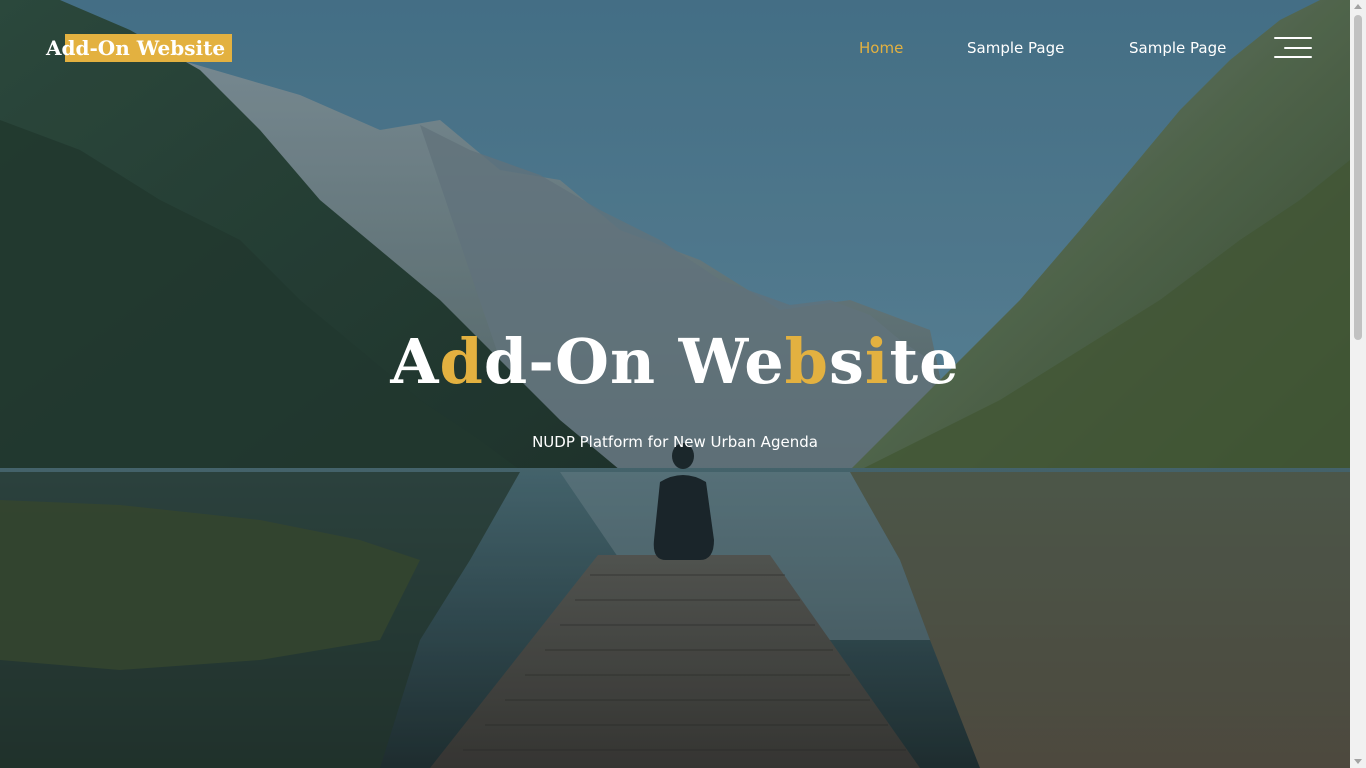  I want to click on hero-title-highlight: b, so click(807, 361).